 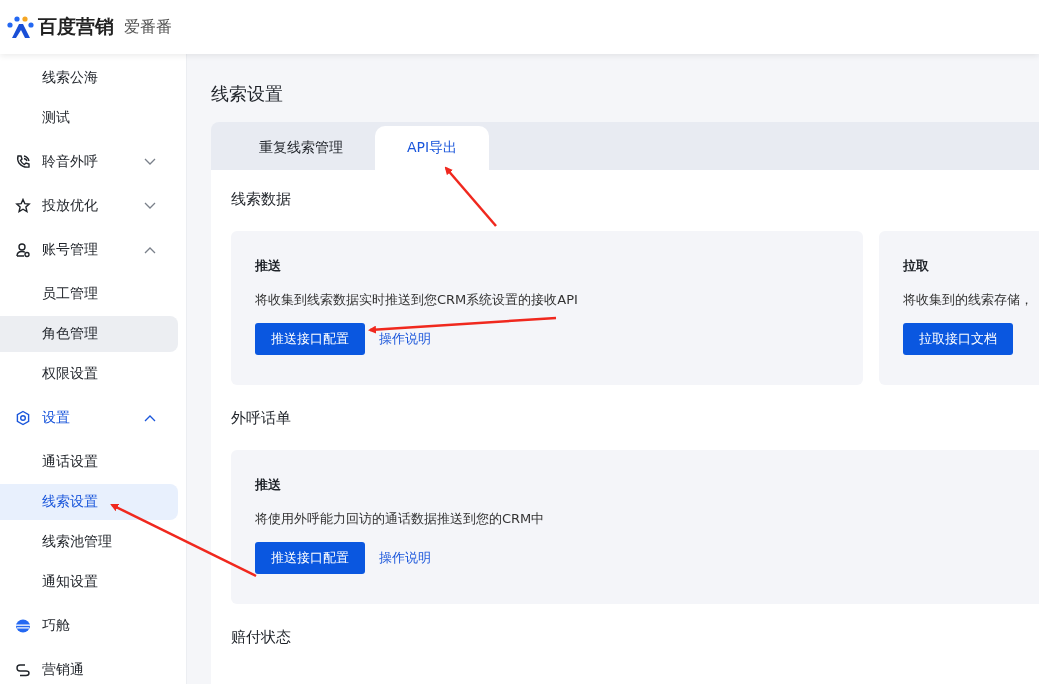 What do you see at coordinates (89, 118) in the screenshot?
I see `sidebar-item: 测试` at bounding box center [89, 118].